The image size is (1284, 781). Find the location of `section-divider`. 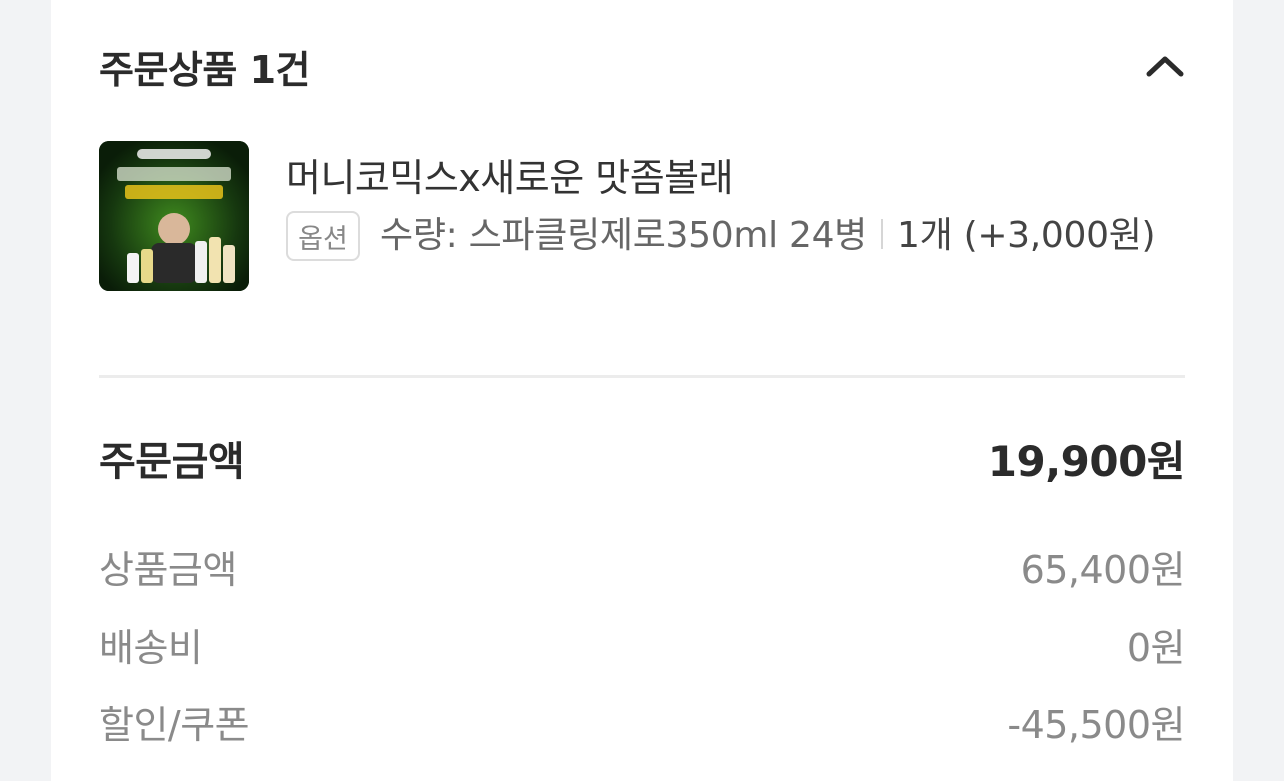

section-divider is located at coordinates (642, 376).